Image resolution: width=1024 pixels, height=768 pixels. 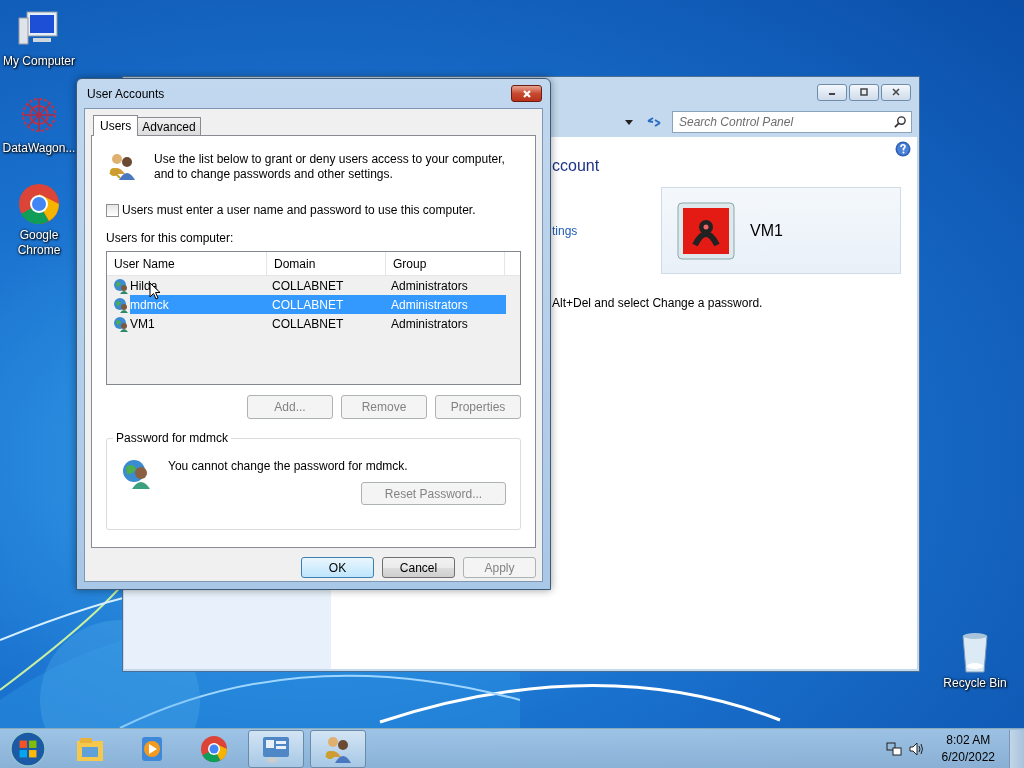 What do you see at coordinates (299, 210) in the screenshot?
I see `checkbox-label: Users must enter a user name and password to use this computer.` at bounding box center [299, 210].